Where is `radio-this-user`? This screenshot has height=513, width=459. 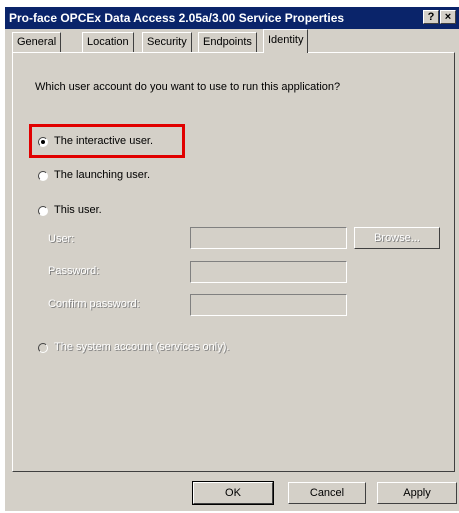 radio-this-user is located at coordinates (43, 211).